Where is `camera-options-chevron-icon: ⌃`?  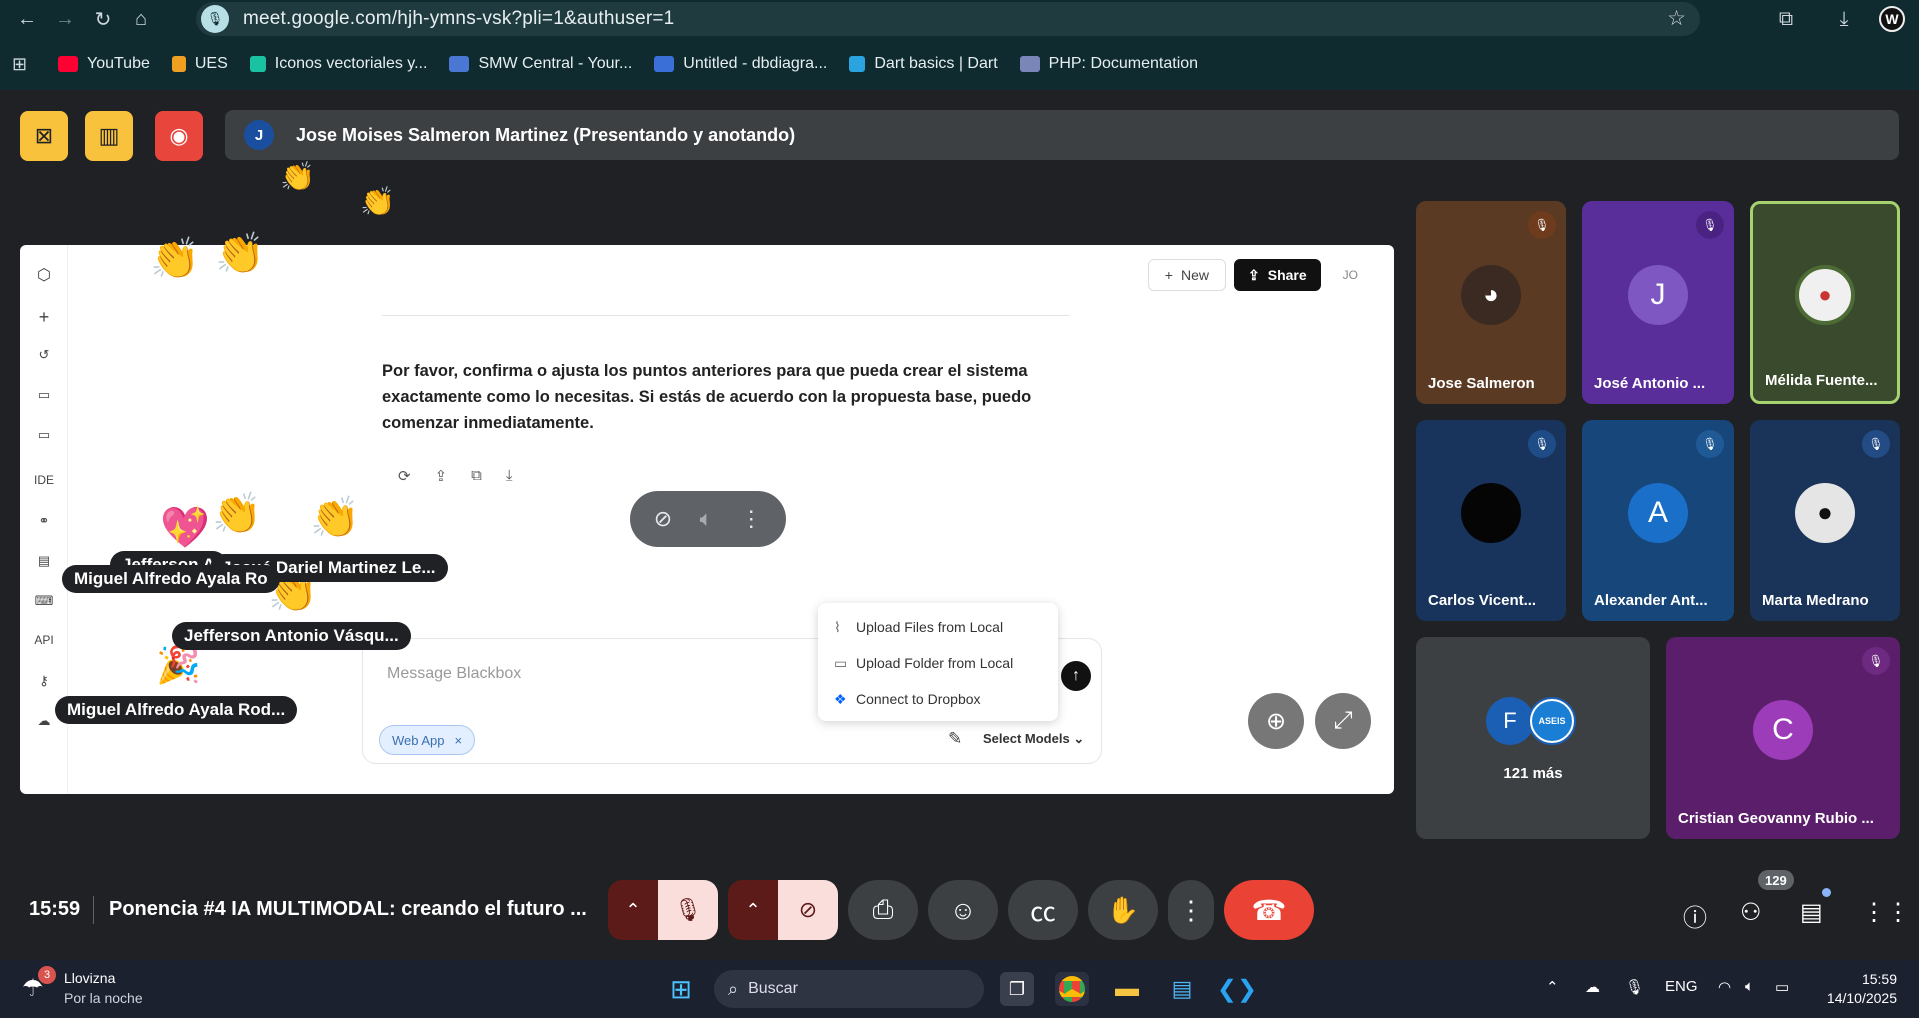 camera-options-chevron-icon: ⌃ is located at coordinates (753, 910).